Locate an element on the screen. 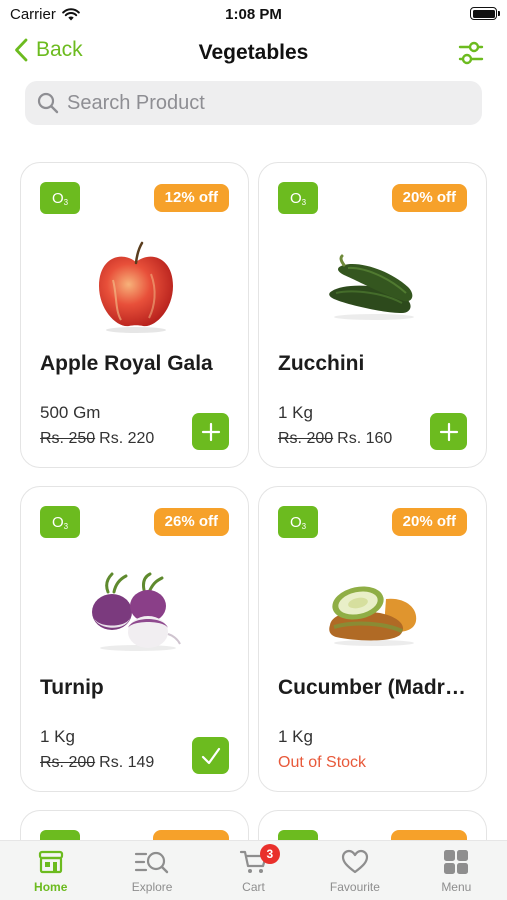 This screenshot has height=900, width=507. in-cart-button is located at coordinates (210, 755).